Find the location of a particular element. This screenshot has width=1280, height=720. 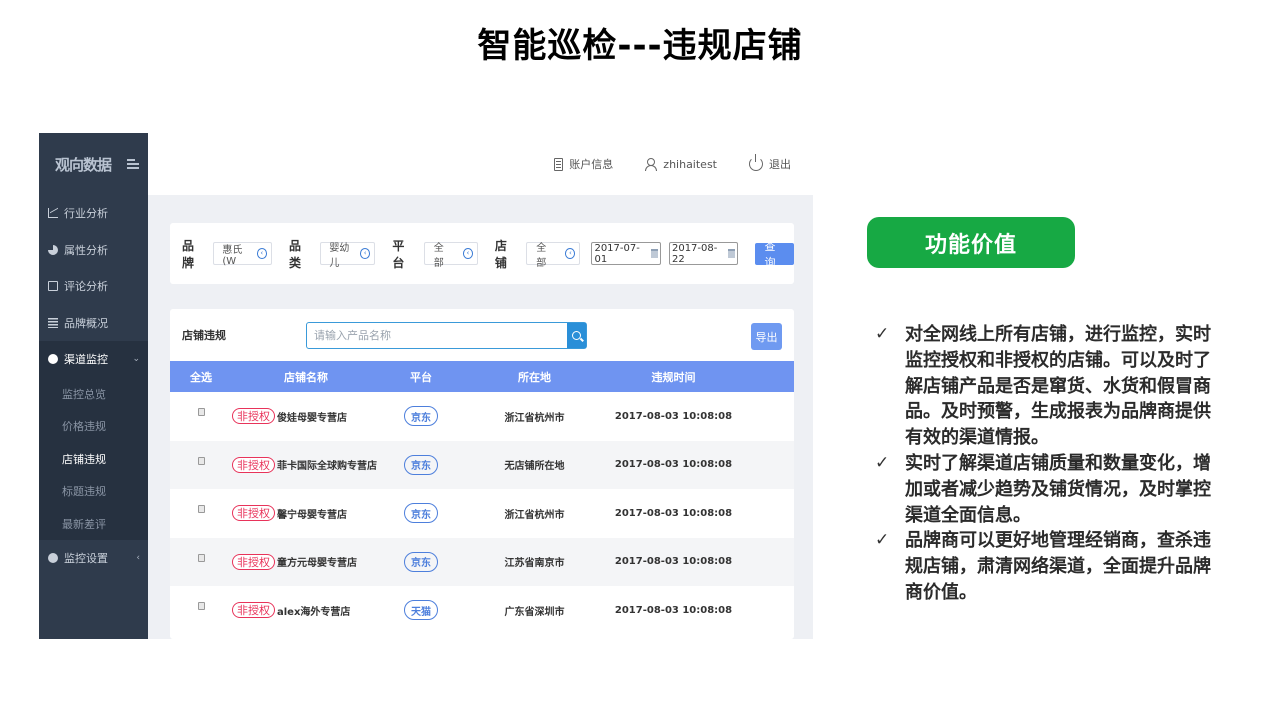

platform-label: 平台 is located at coordinates (398, 254).